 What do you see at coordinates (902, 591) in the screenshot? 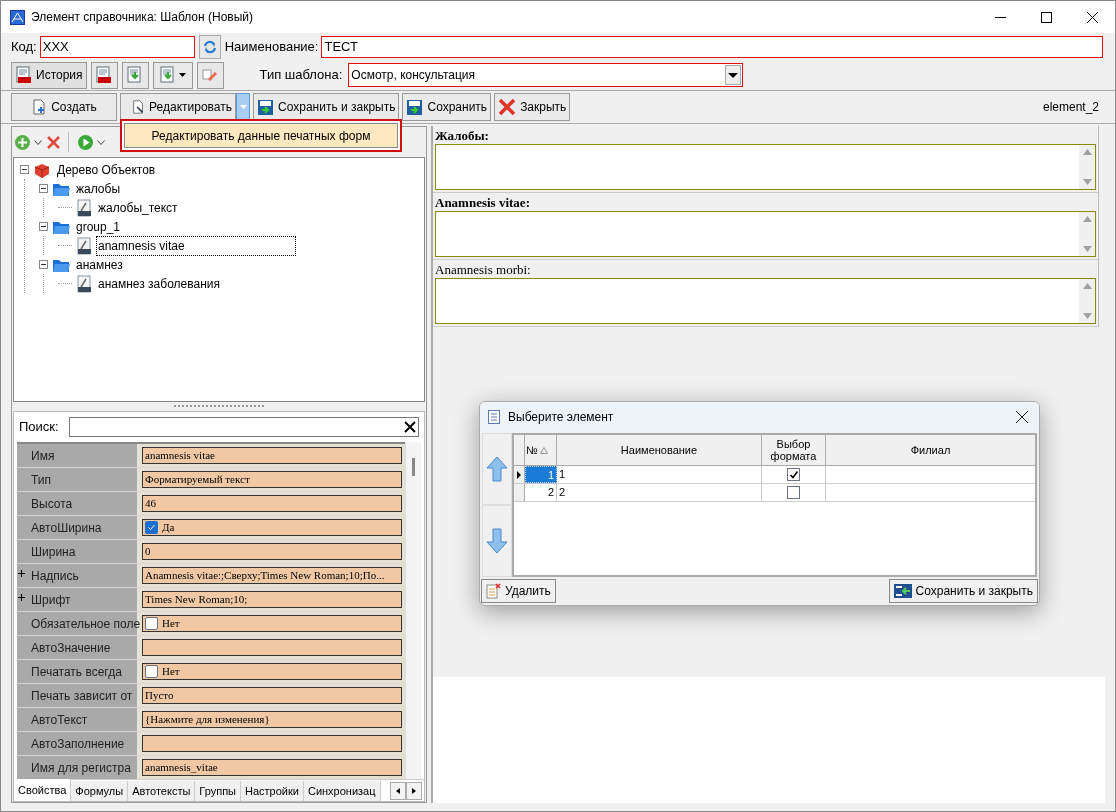
I see `save-close-icon` at bounding box center [902, 591].